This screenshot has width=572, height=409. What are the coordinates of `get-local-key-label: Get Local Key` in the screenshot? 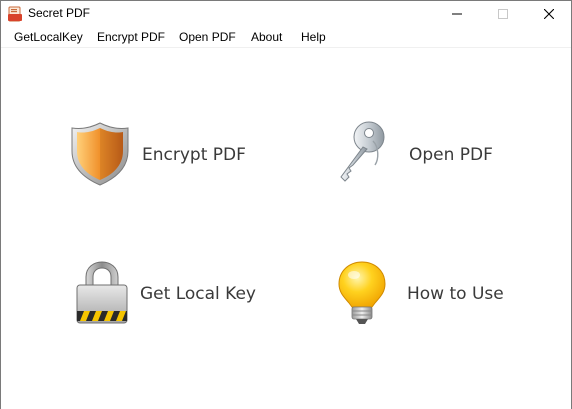 It's located at (198, 294).